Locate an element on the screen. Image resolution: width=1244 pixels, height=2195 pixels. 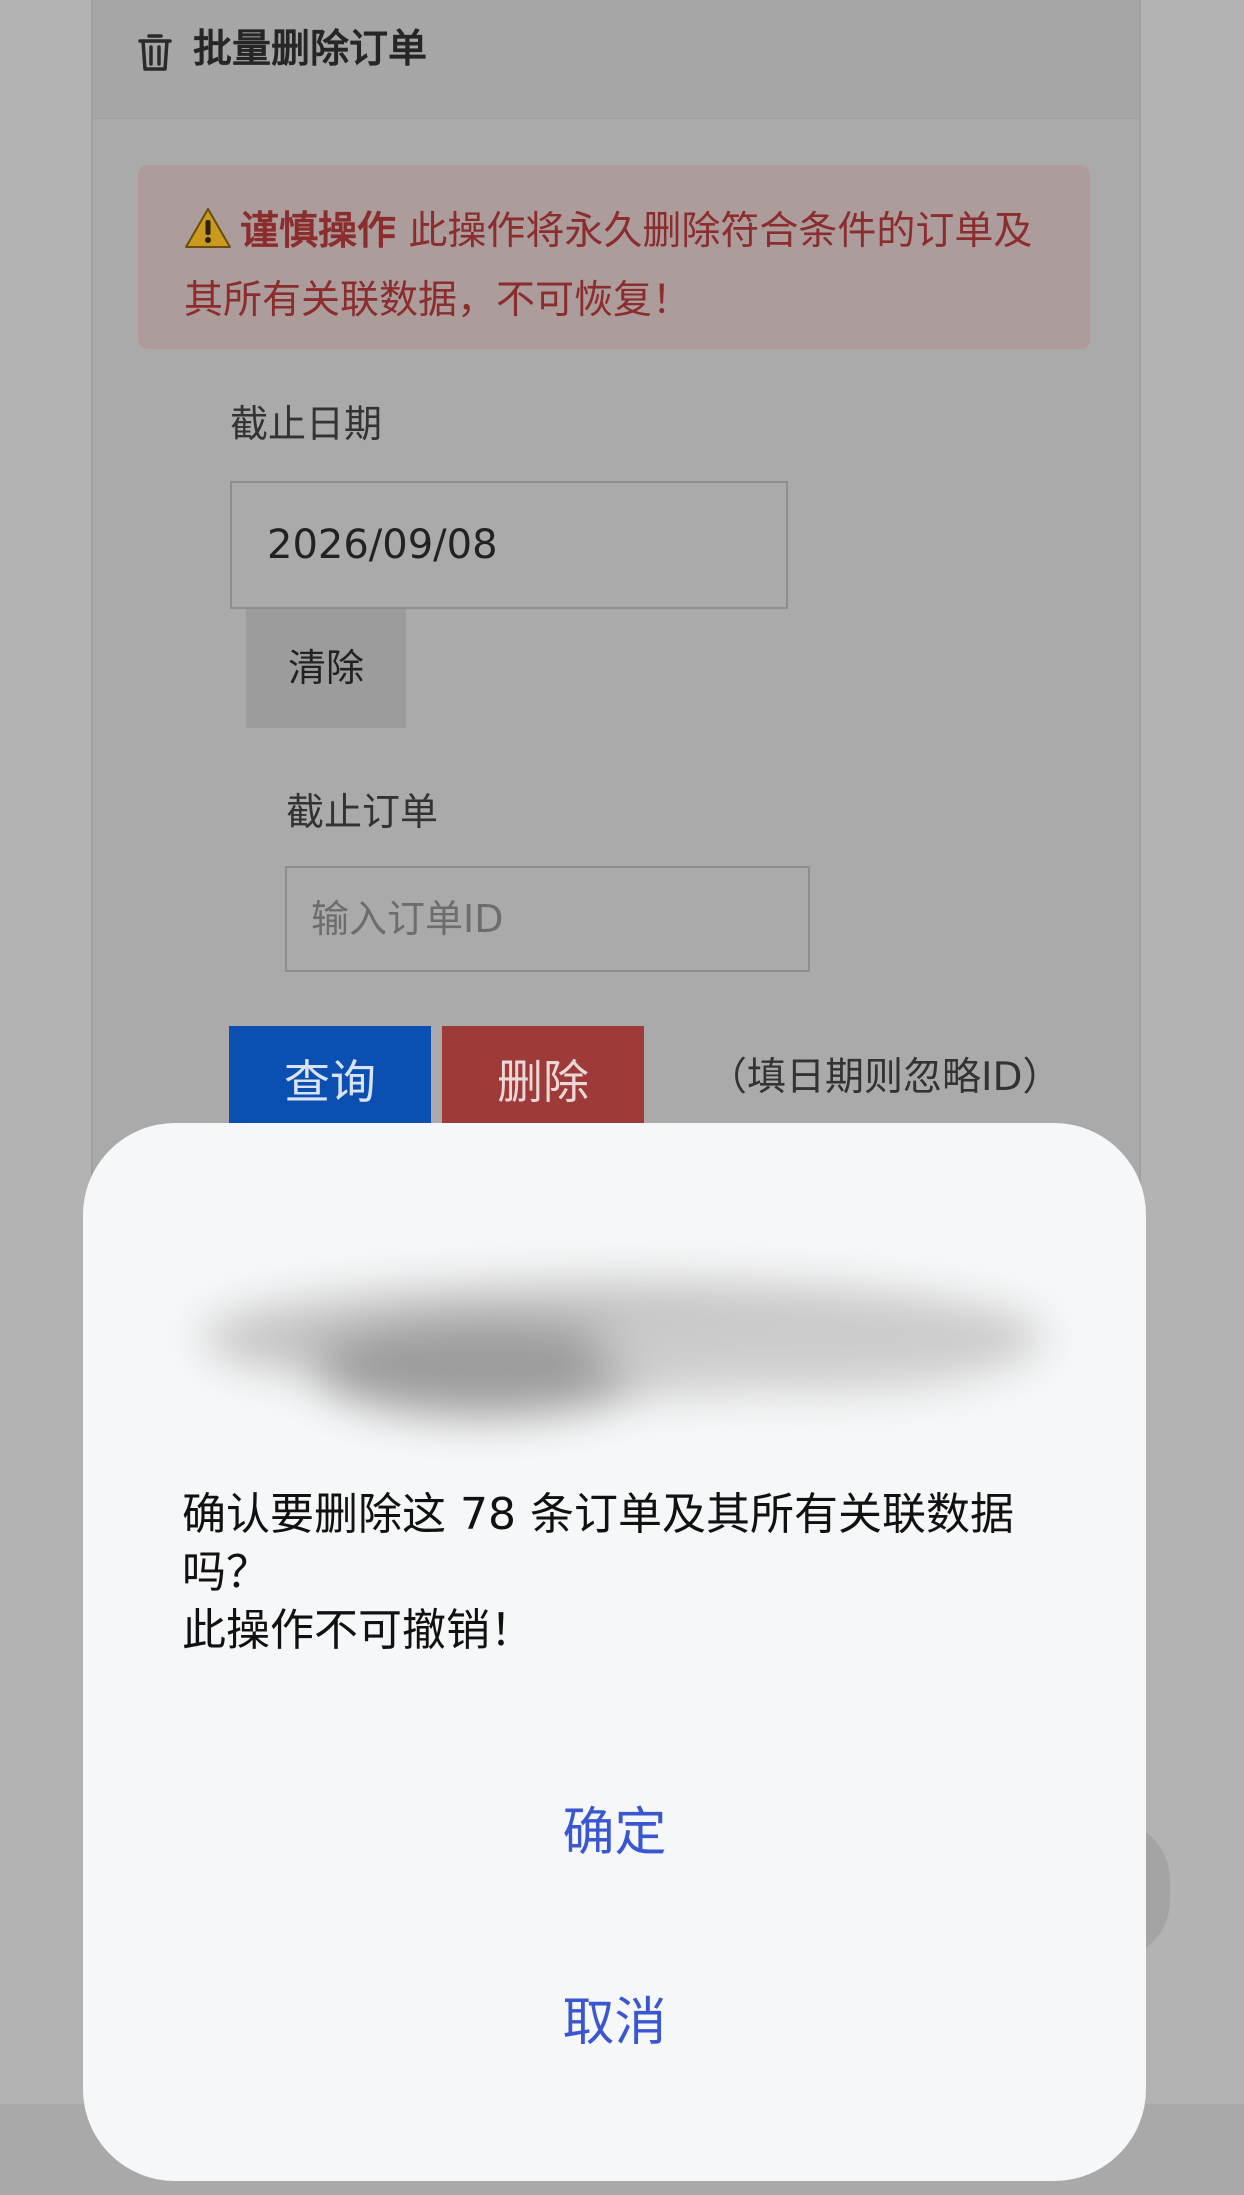
date-input: 2026/09/08 is located at coordinates (509, 545).